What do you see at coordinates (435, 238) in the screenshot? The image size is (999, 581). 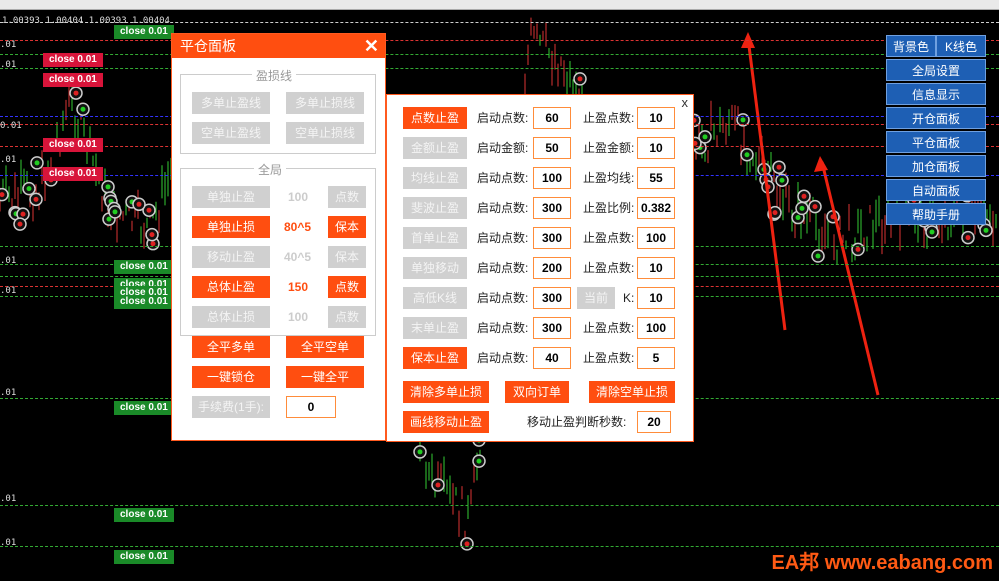 I see `tp-mode-button: 首单止盈` at bounding box center [435, 238].